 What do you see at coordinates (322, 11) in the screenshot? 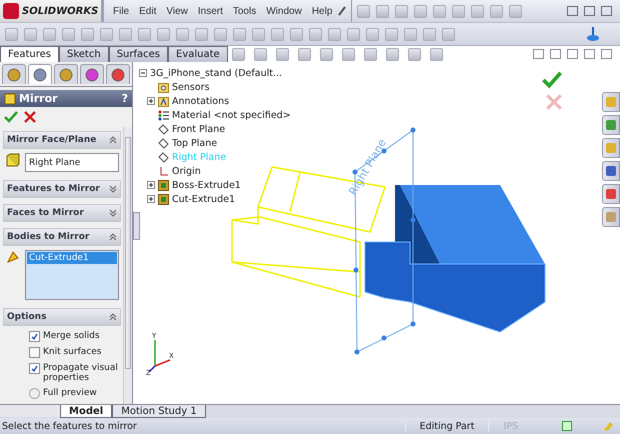
I see `menu-item: Help` at bounding box center [322, 11].